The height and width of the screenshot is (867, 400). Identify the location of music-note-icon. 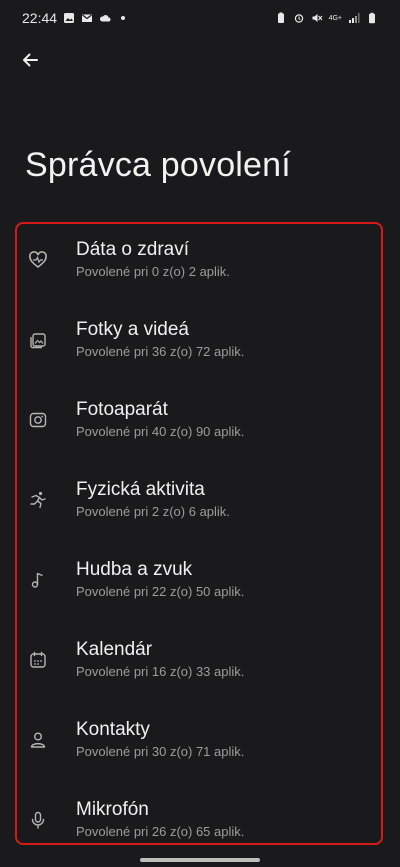
(38, 580).